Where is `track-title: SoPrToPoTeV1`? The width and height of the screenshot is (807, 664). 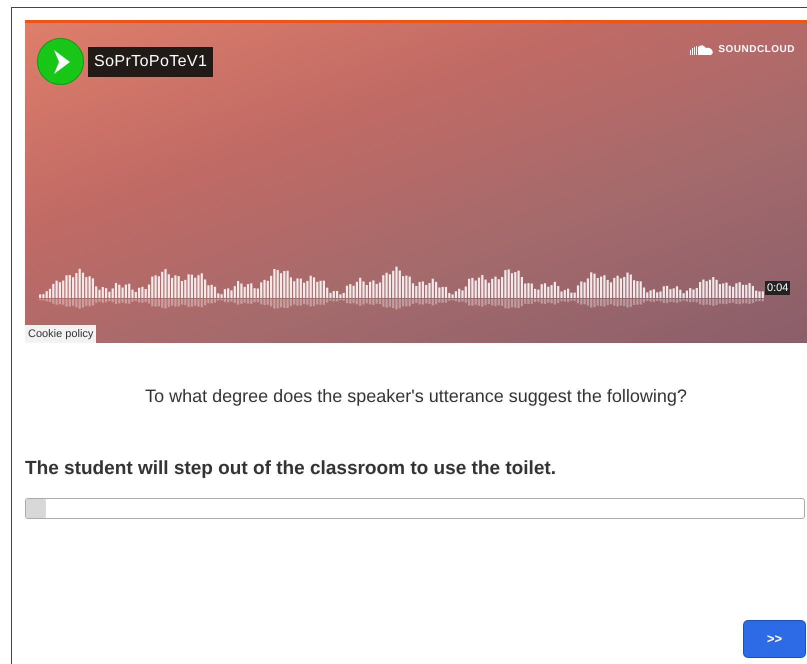 track-title: SoPrToPoTeV1 is located at coordinates (151, 62).